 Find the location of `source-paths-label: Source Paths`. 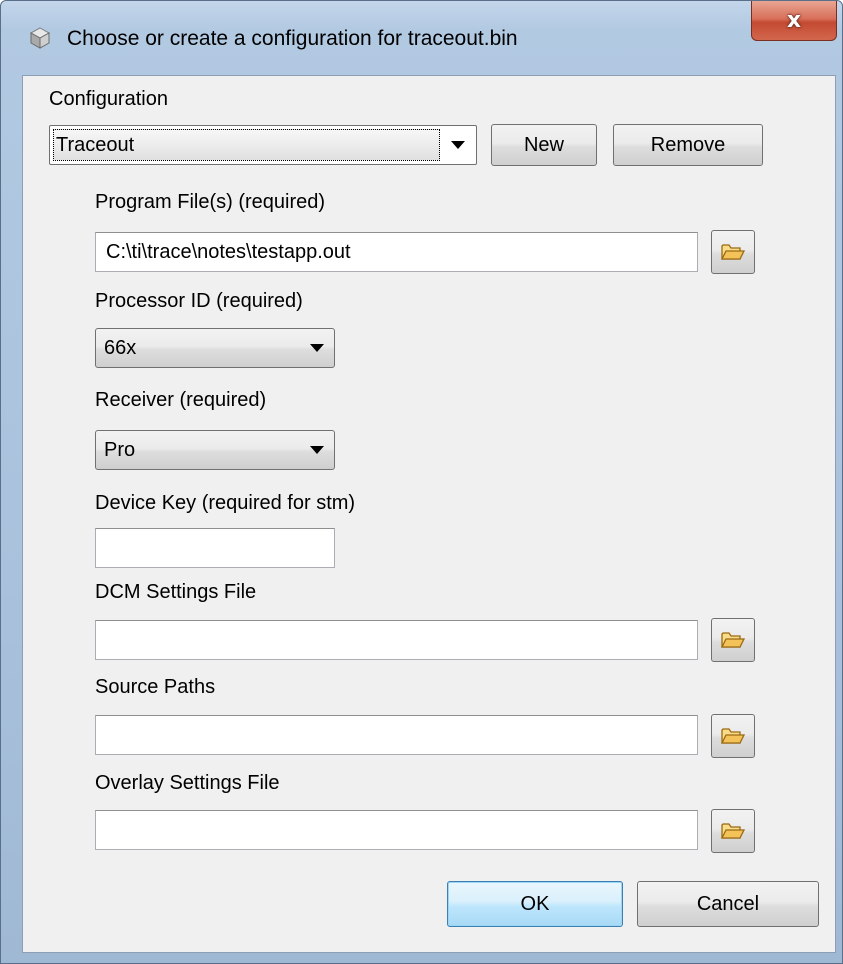

source-paths-label: Source Paths is located at coordinates (155, 687).